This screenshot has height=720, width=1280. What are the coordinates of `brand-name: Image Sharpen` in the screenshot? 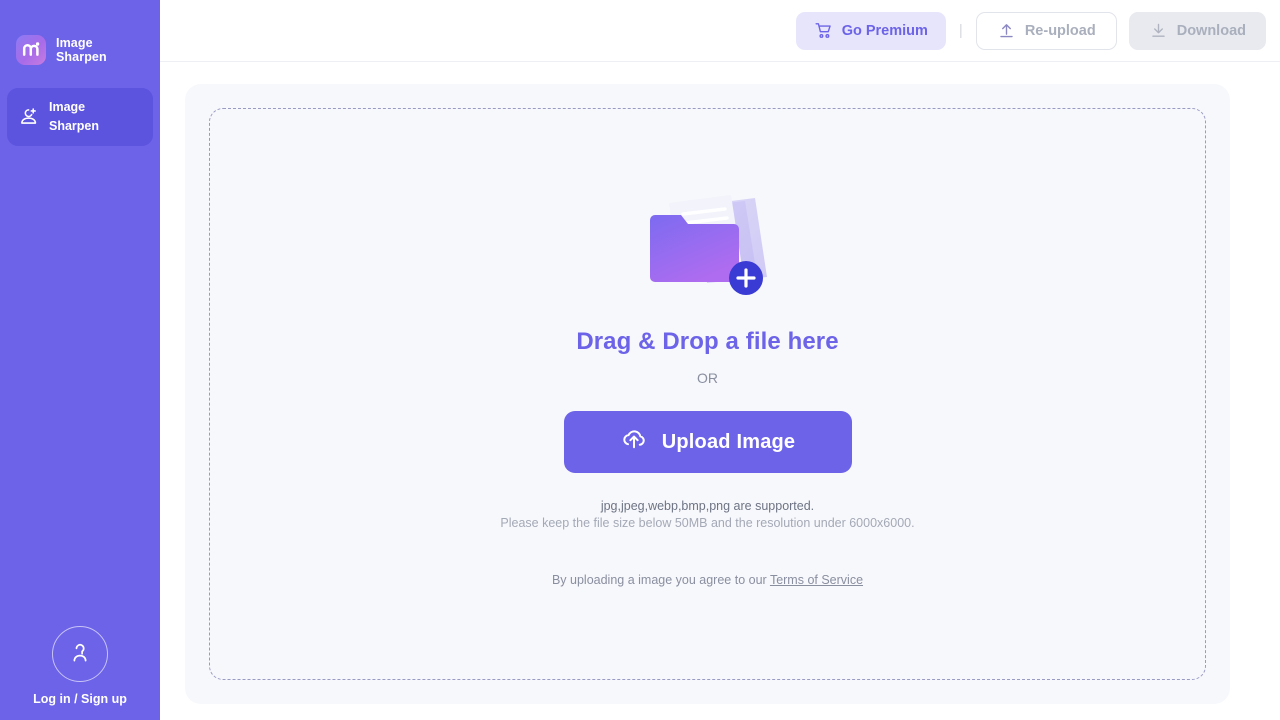 It's located at (81, 50).